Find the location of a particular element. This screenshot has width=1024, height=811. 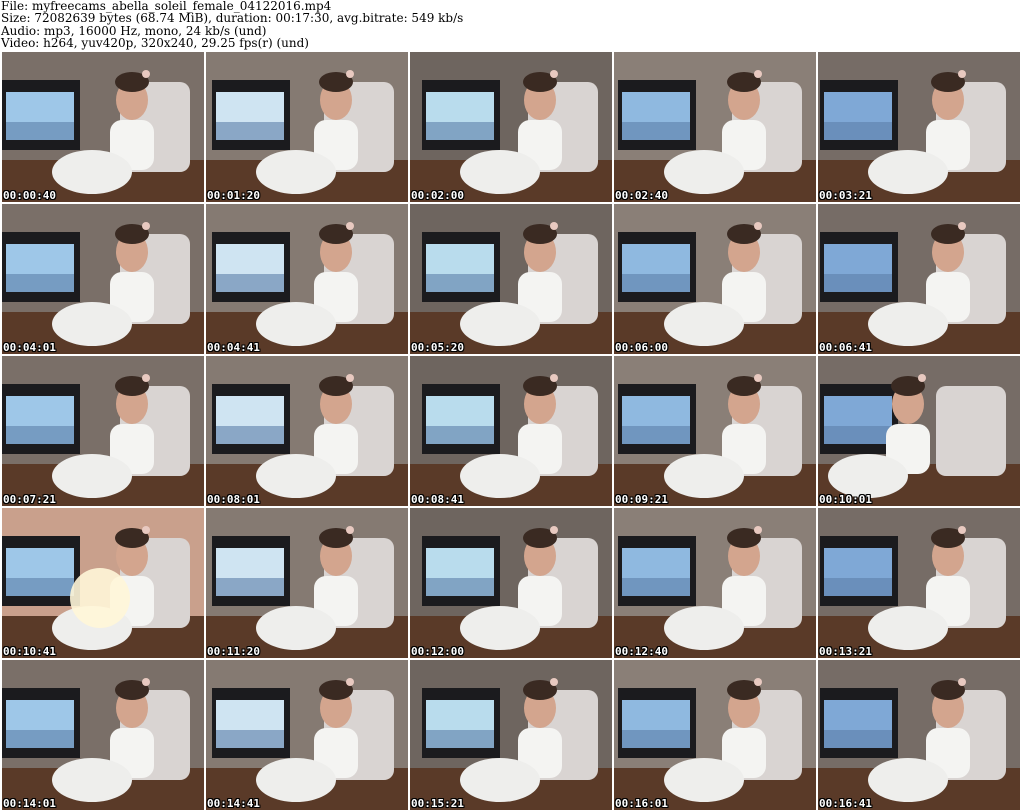

video-frame-thumbnail: 00:09:21 is located at coordinates (715, 431).